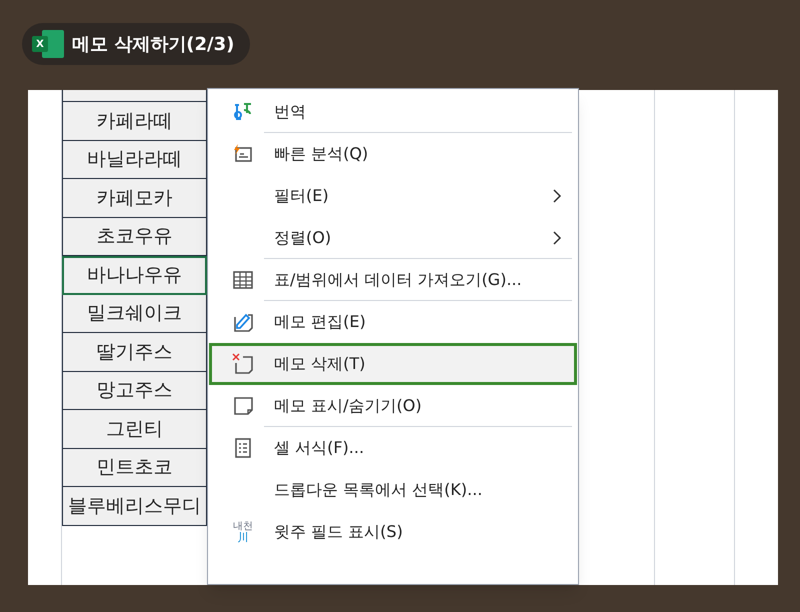  What do you see at coordinates (243, 406) in the screenshot?
I see `note-icon` at bounding box center [243, 406].